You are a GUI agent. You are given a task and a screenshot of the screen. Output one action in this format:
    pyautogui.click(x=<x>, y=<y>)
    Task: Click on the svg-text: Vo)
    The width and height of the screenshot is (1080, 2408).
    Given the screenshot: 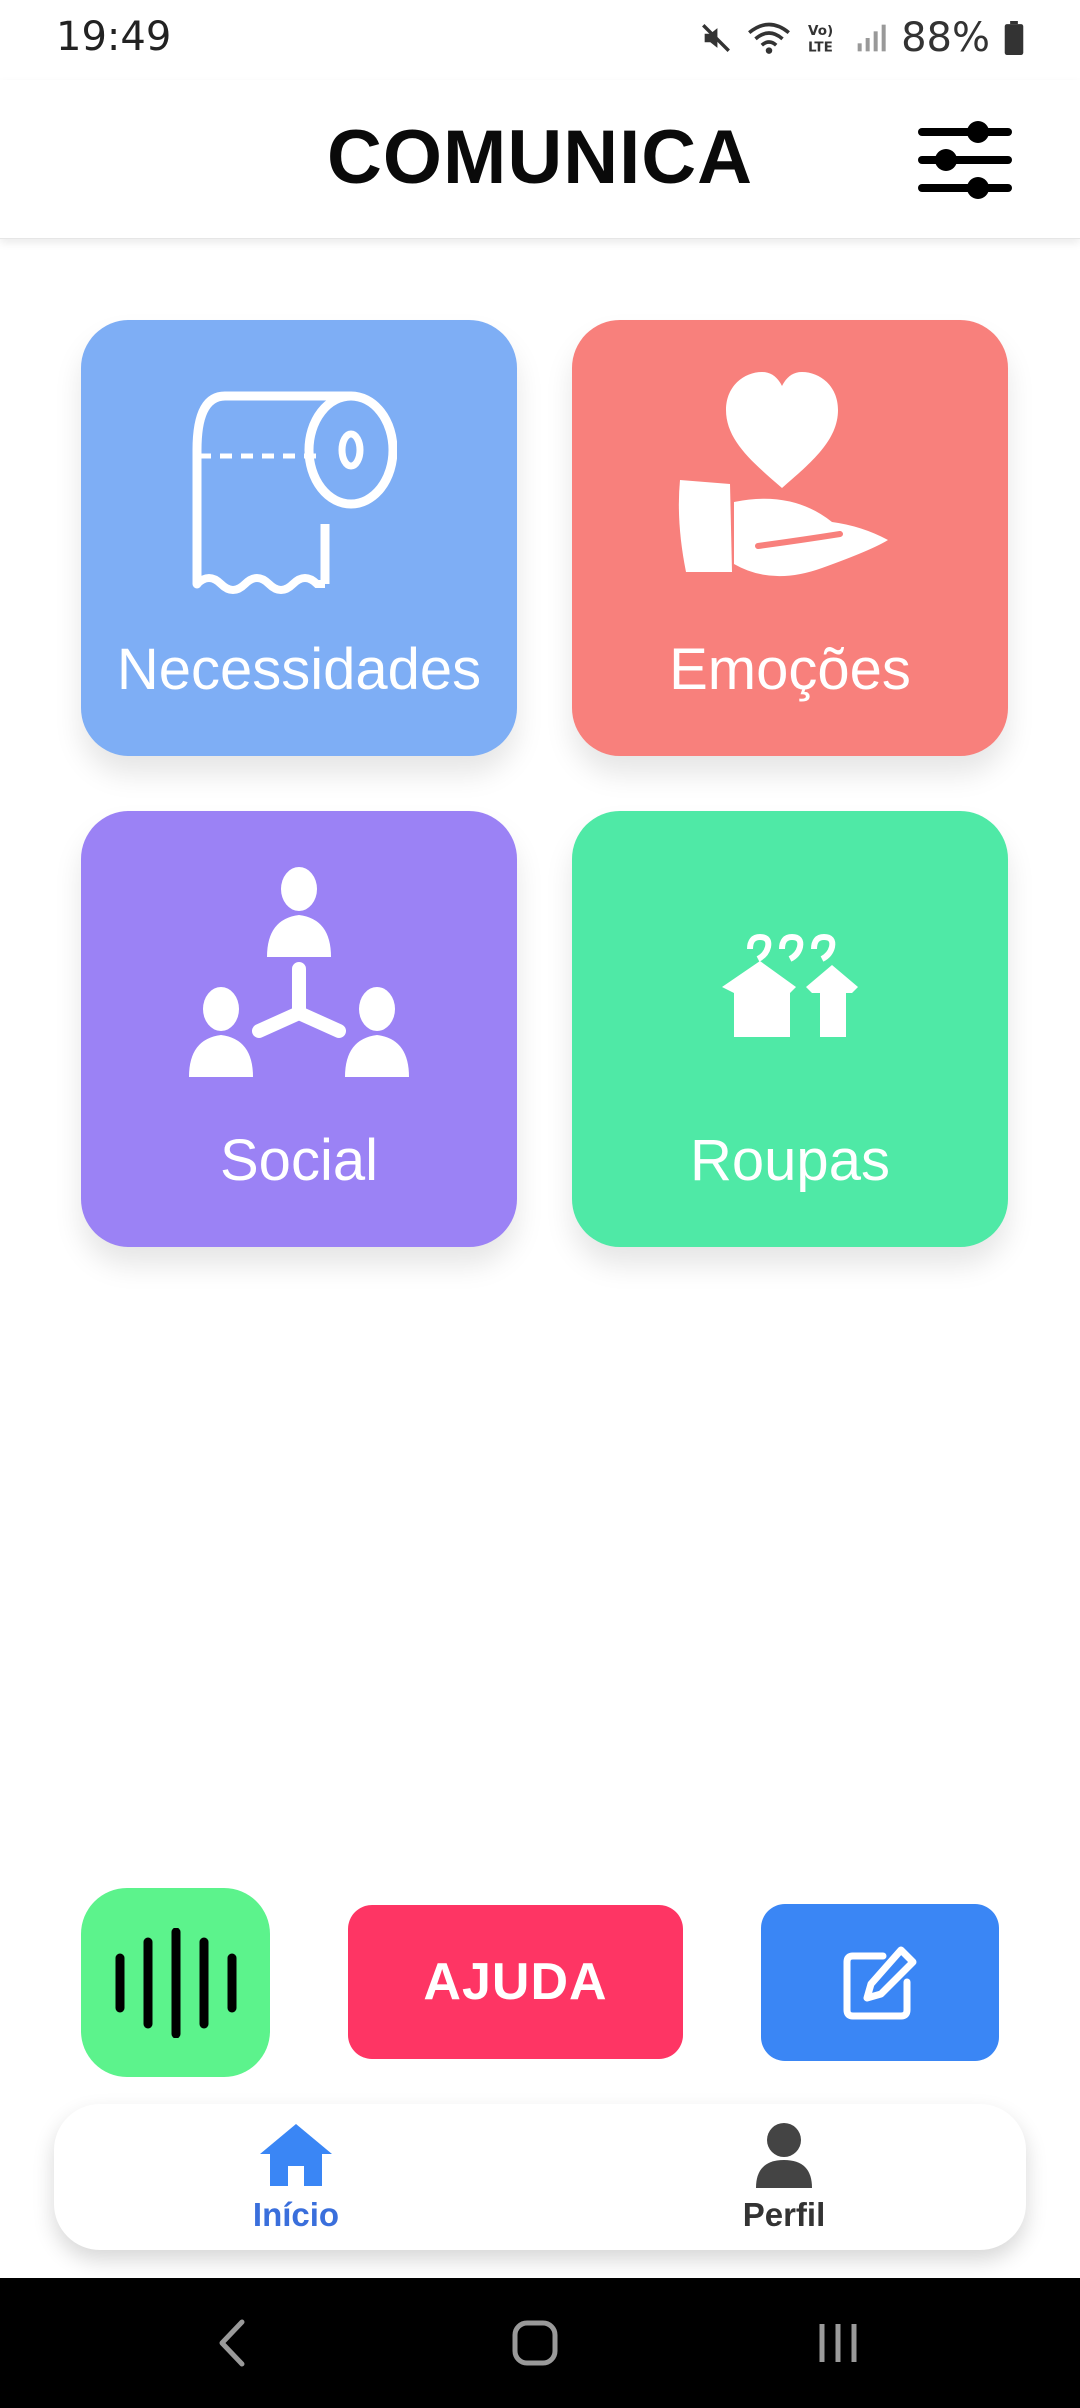 What is the action you would take?
    pyautogui.click(x=820, y=31)
    